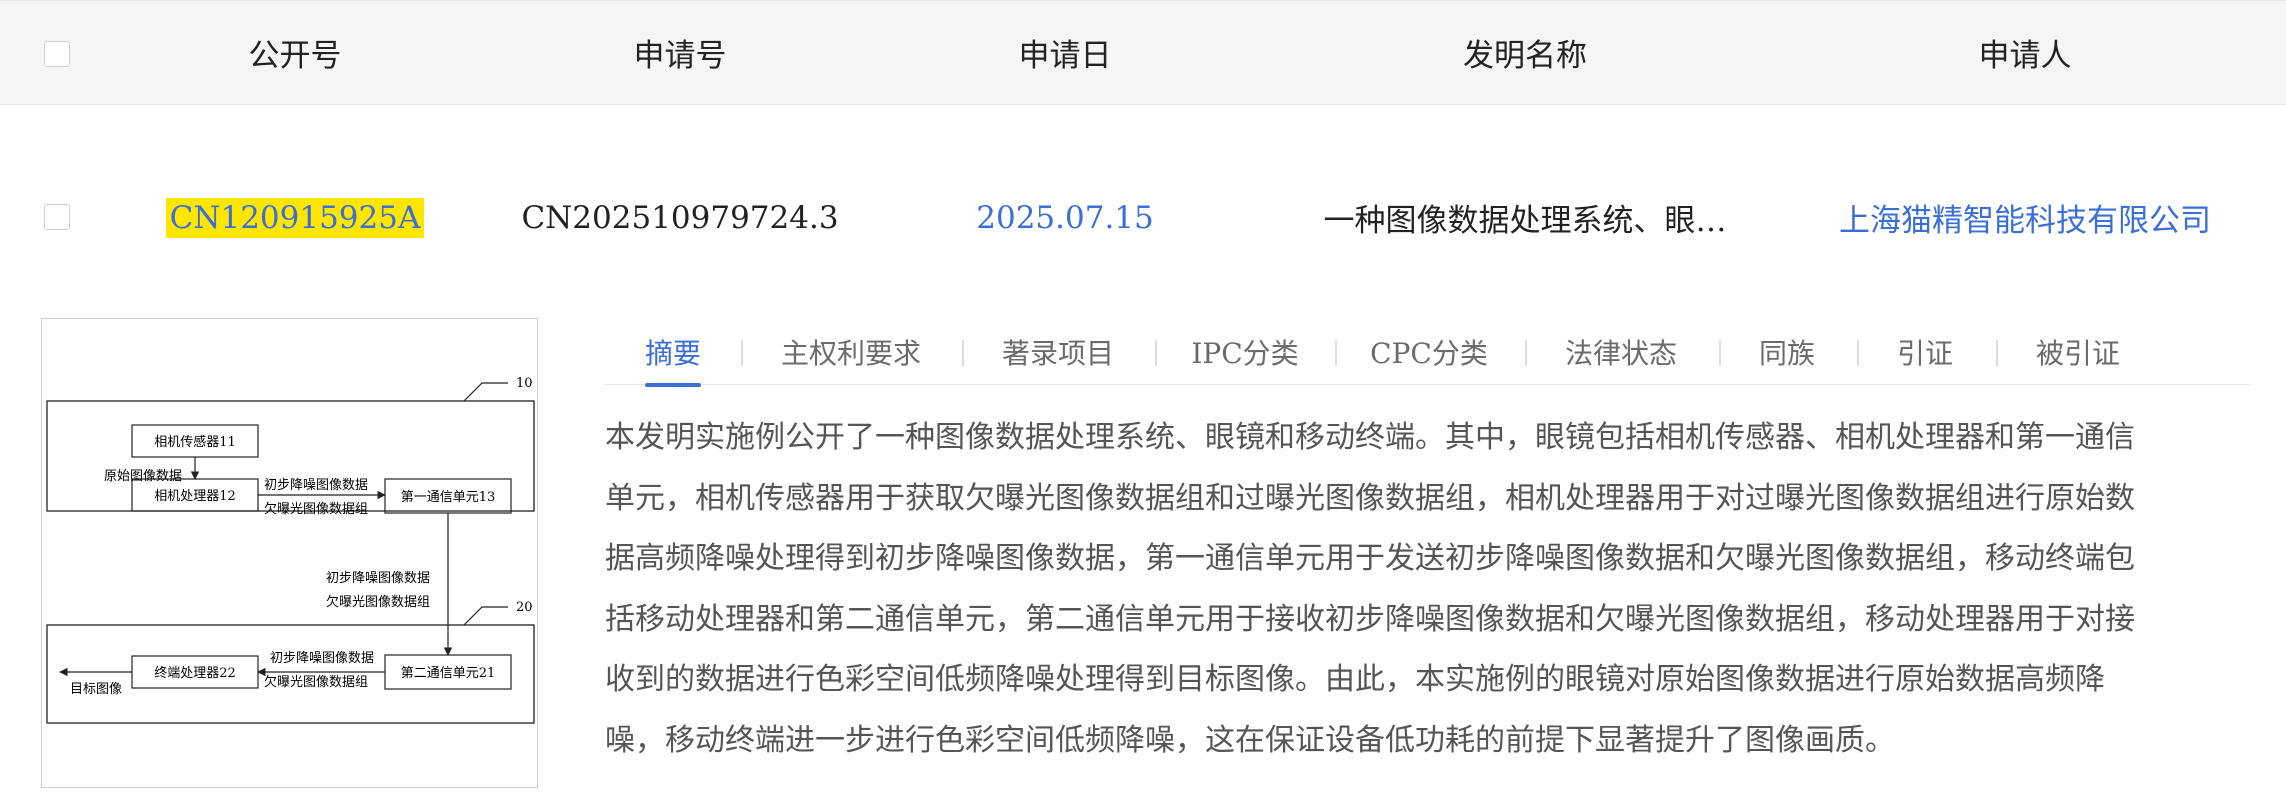  I want to click on denoise-data-label-1: 初步降噪图像数据, so click(316, 485).